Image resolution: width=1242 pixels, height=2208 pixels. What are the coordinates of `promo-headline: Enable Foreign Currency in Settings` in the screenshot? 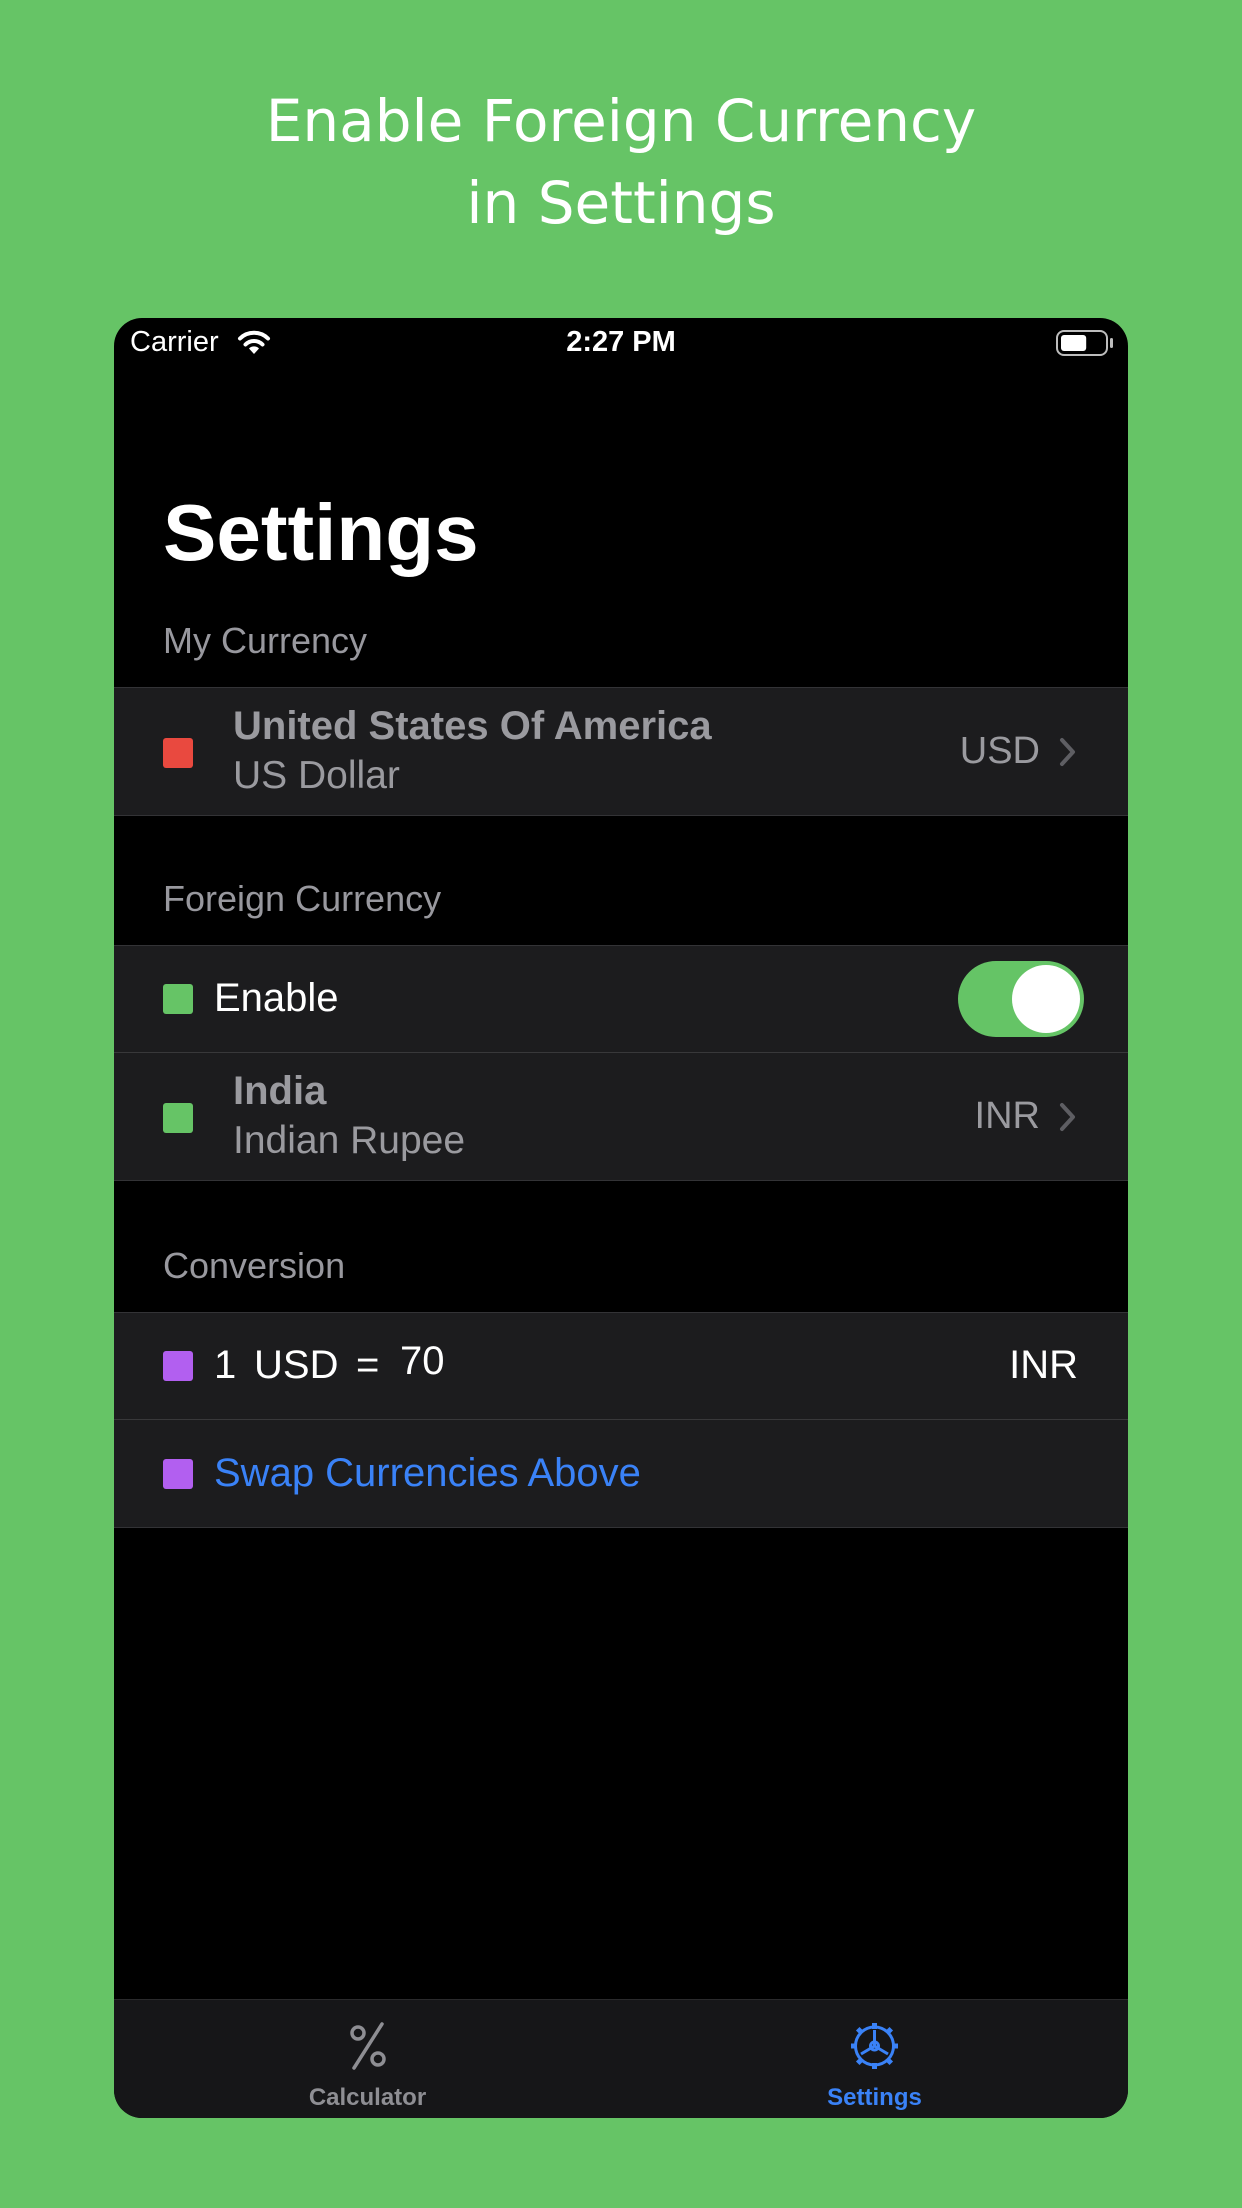 It's located at (621, 162).